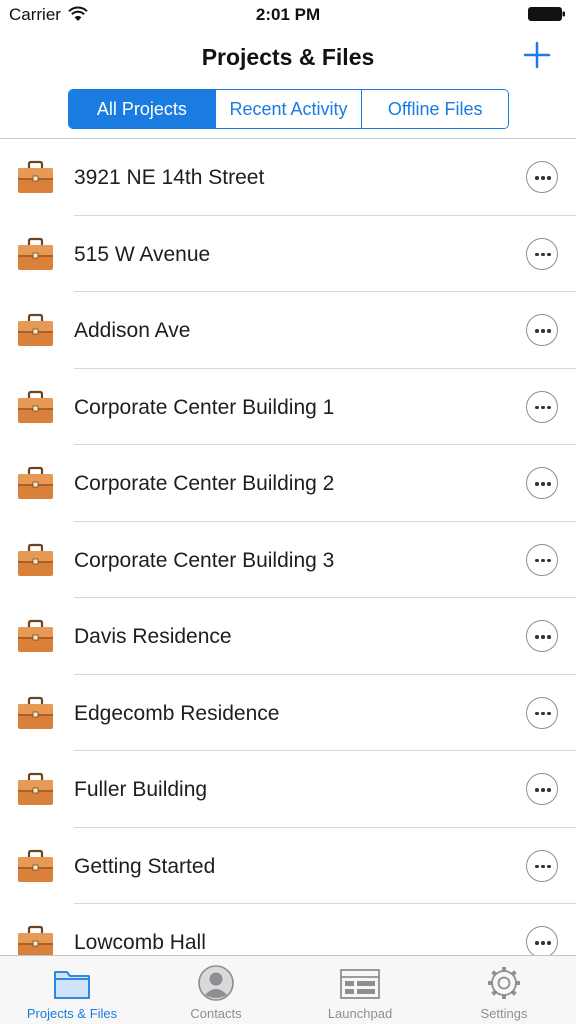 This screenshot has height=1024, width=576. Describe the element at coordinates (140, 942) in the screenshot. I see `project-name: Lowcomb Hall` at that location.